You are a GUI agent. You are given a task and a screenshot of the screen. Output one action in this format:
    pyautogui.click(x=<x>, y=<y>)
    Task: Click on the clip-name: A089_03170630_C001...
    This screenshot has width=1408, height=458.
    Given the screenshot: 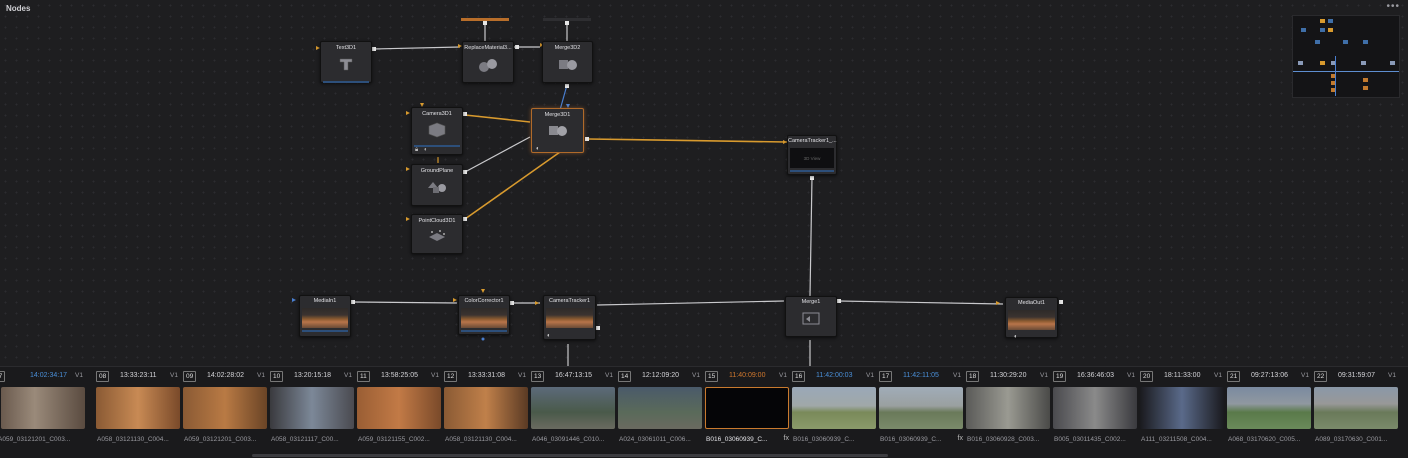 What is the action you would take?
    pyautogui.click(x=1351, y=439)
    